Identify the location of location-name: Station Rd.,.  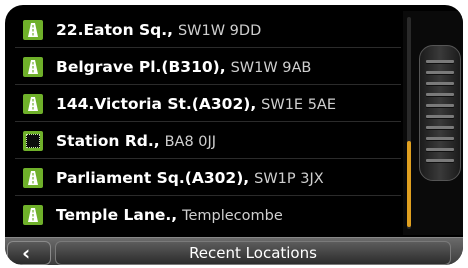
(108, 141).